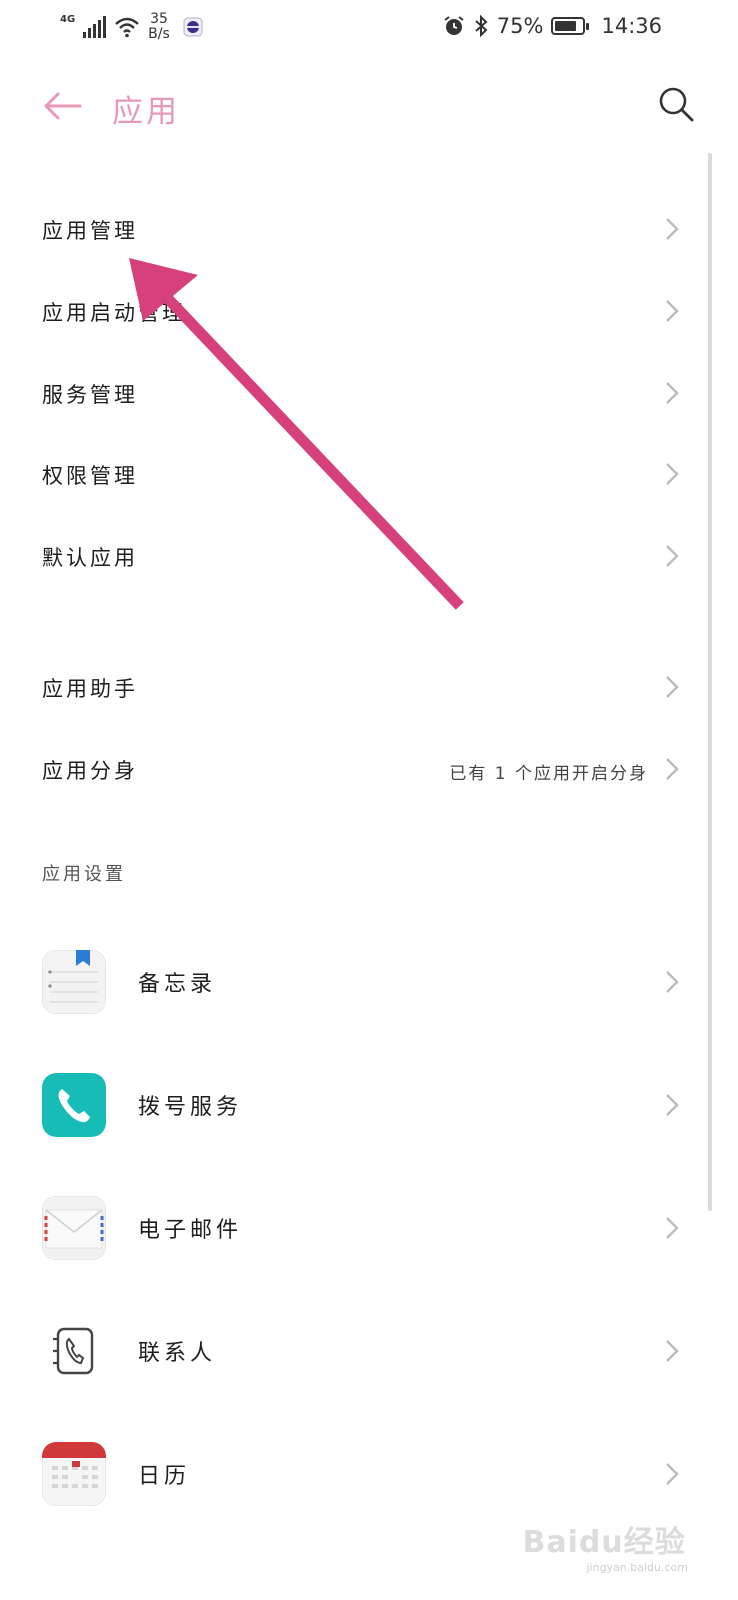 The height and width of the screenshot is (1600, 738). Describe the element at coordinates (193, 27) in the screenshot. I see `app-notification-icon` at that location.